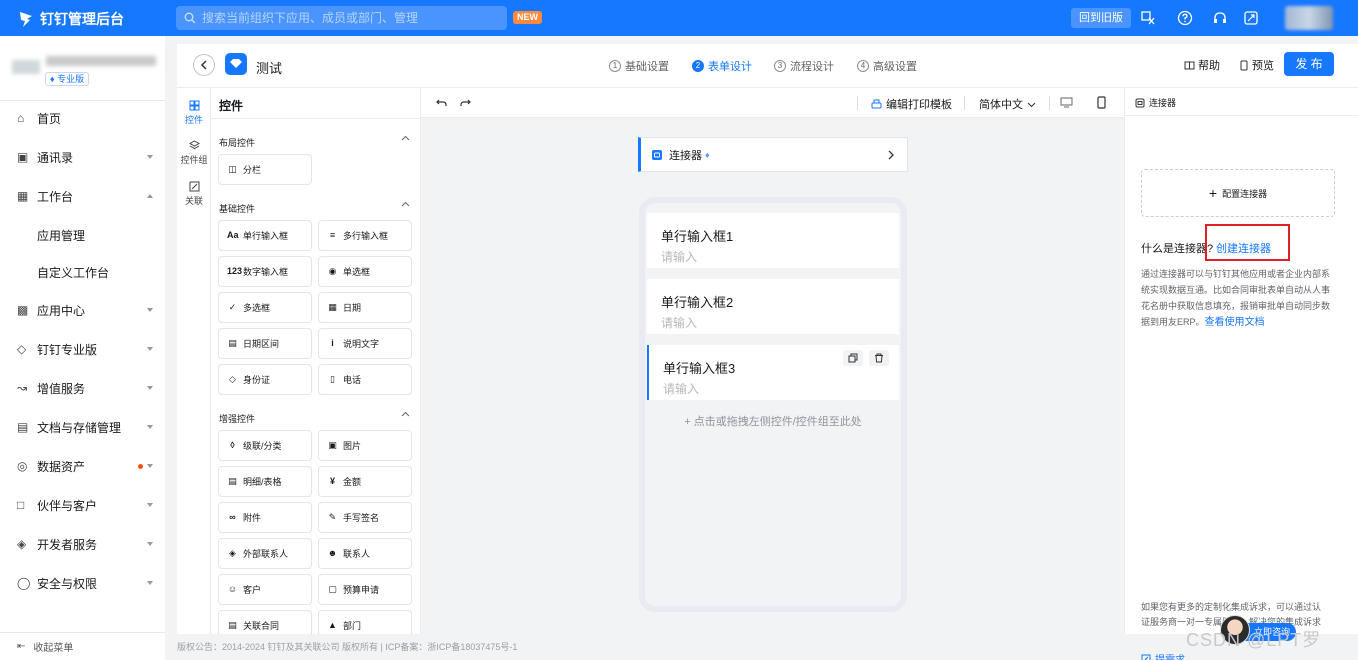  Describe the element at coordinates (194, 113) in the screenshot. I see `tab-controls: 控件` at that location.